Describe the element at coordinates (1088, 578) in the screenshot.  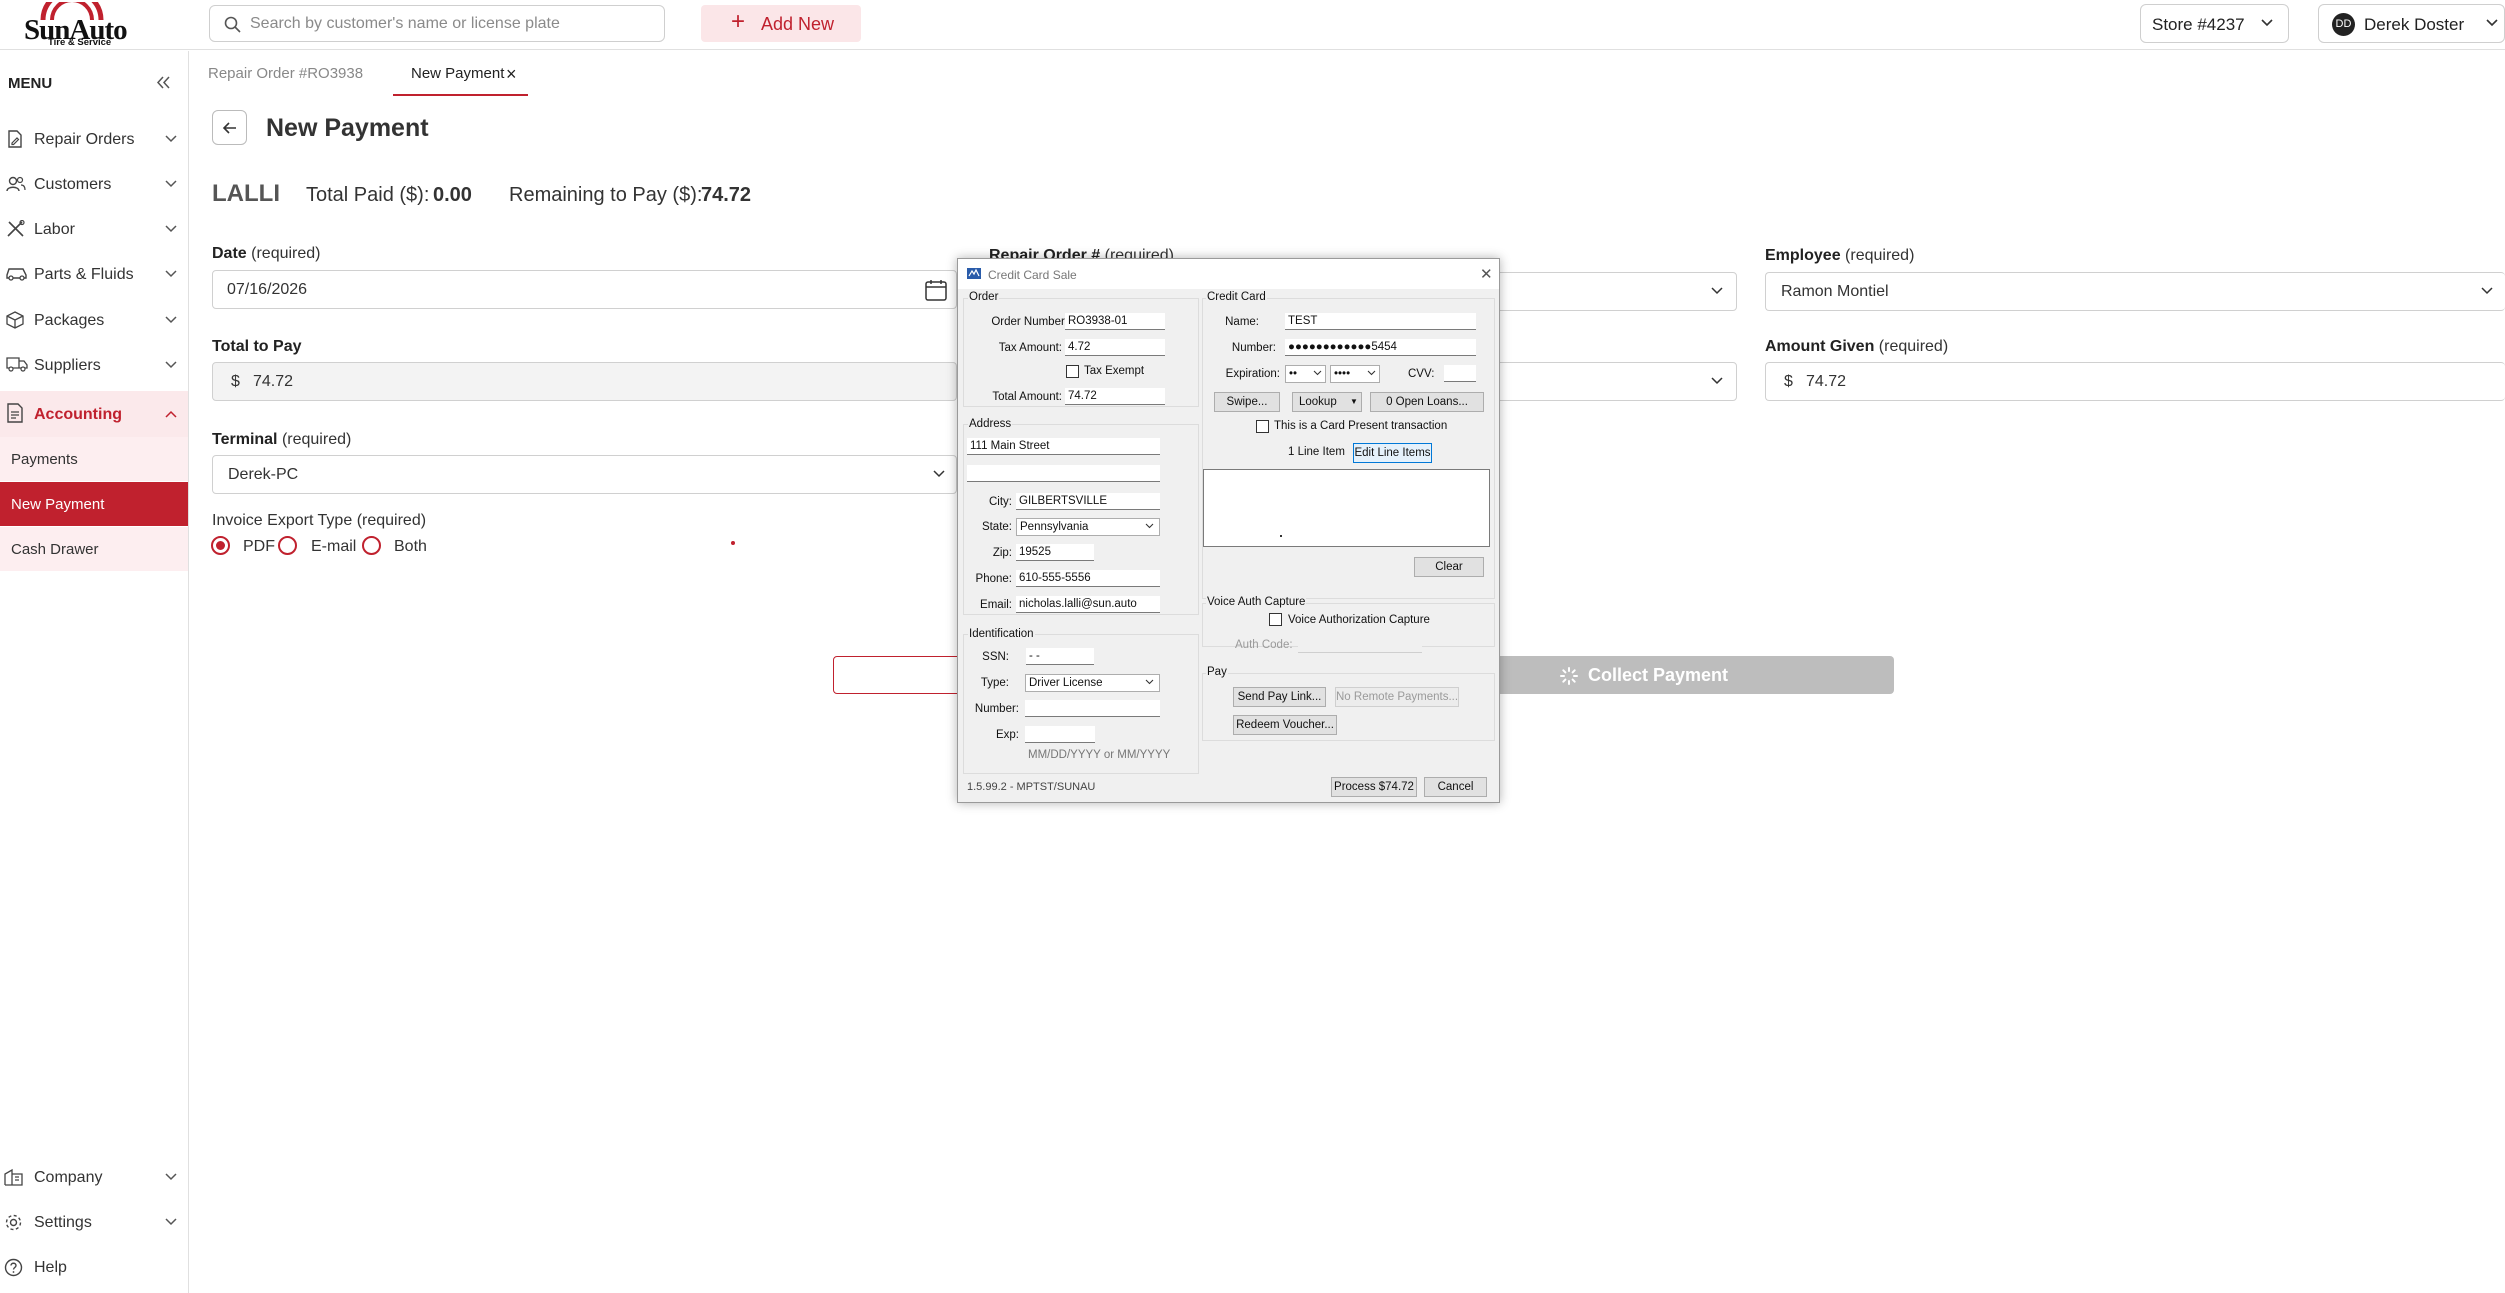
I see `phone-field: 610-555-5556` at that location.